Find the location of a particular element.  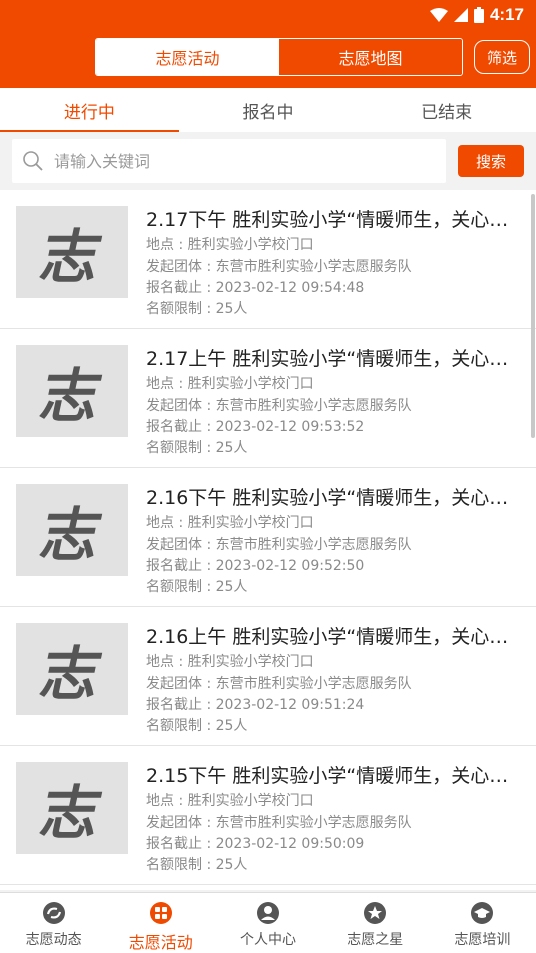

refresh-icon is located at coordinates (53, 913).